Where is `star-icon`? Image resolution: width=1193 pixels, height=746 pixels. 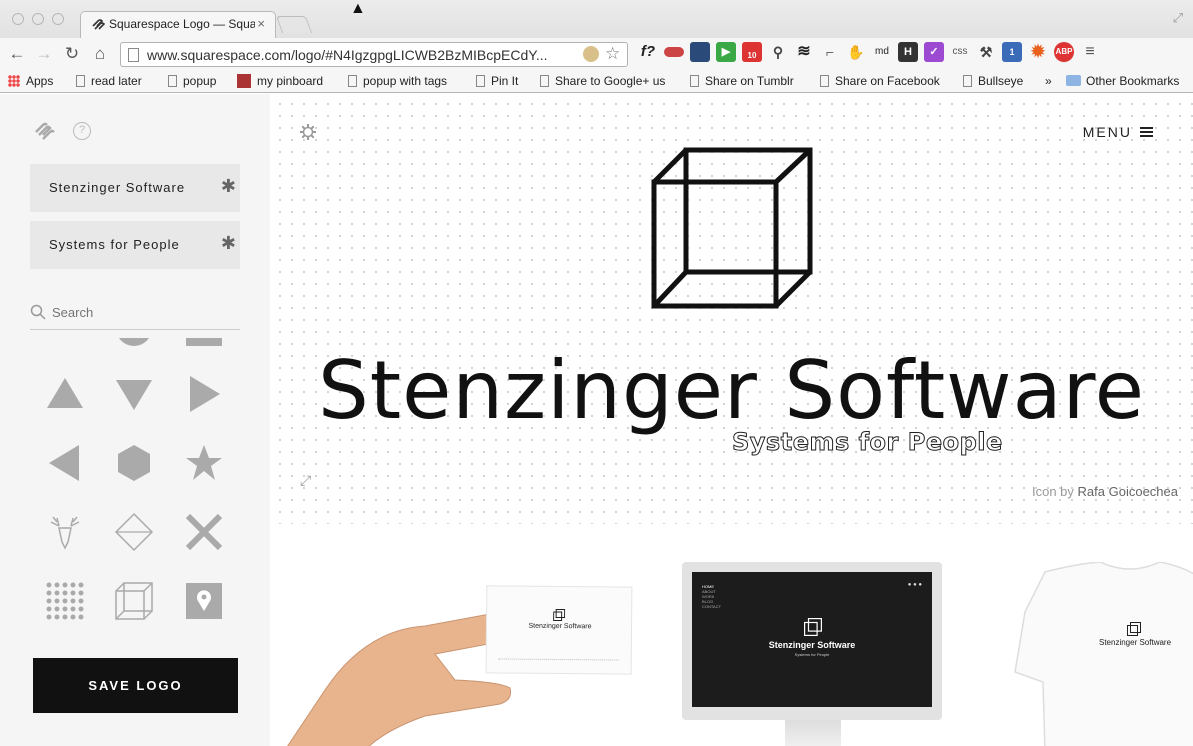
star-icon is located at coordinates (204, 463).